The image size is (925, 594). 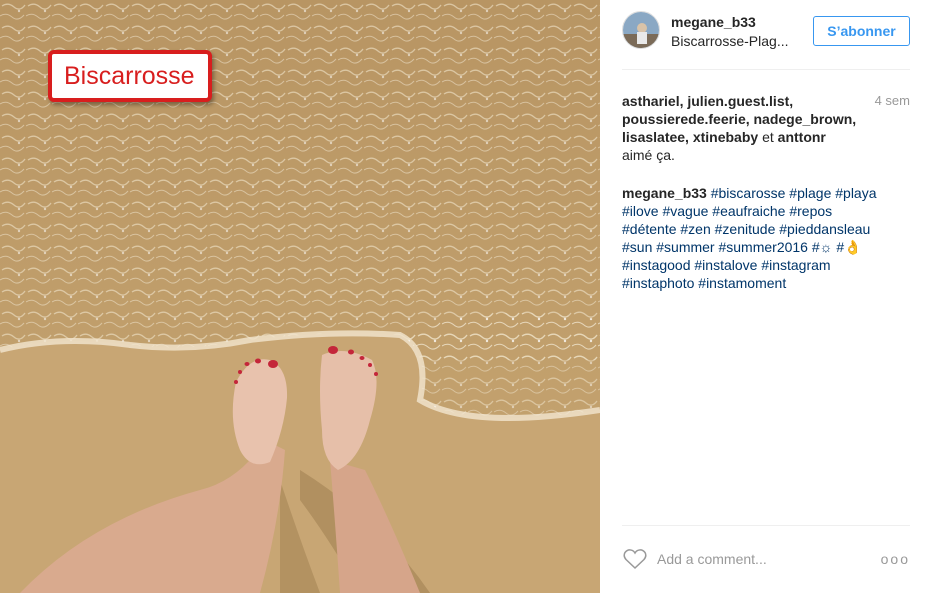 What do you see at coordinates (713, 22) in the screenshot?
I see `username-link: megane_b33` at bounding box center [713, 22].